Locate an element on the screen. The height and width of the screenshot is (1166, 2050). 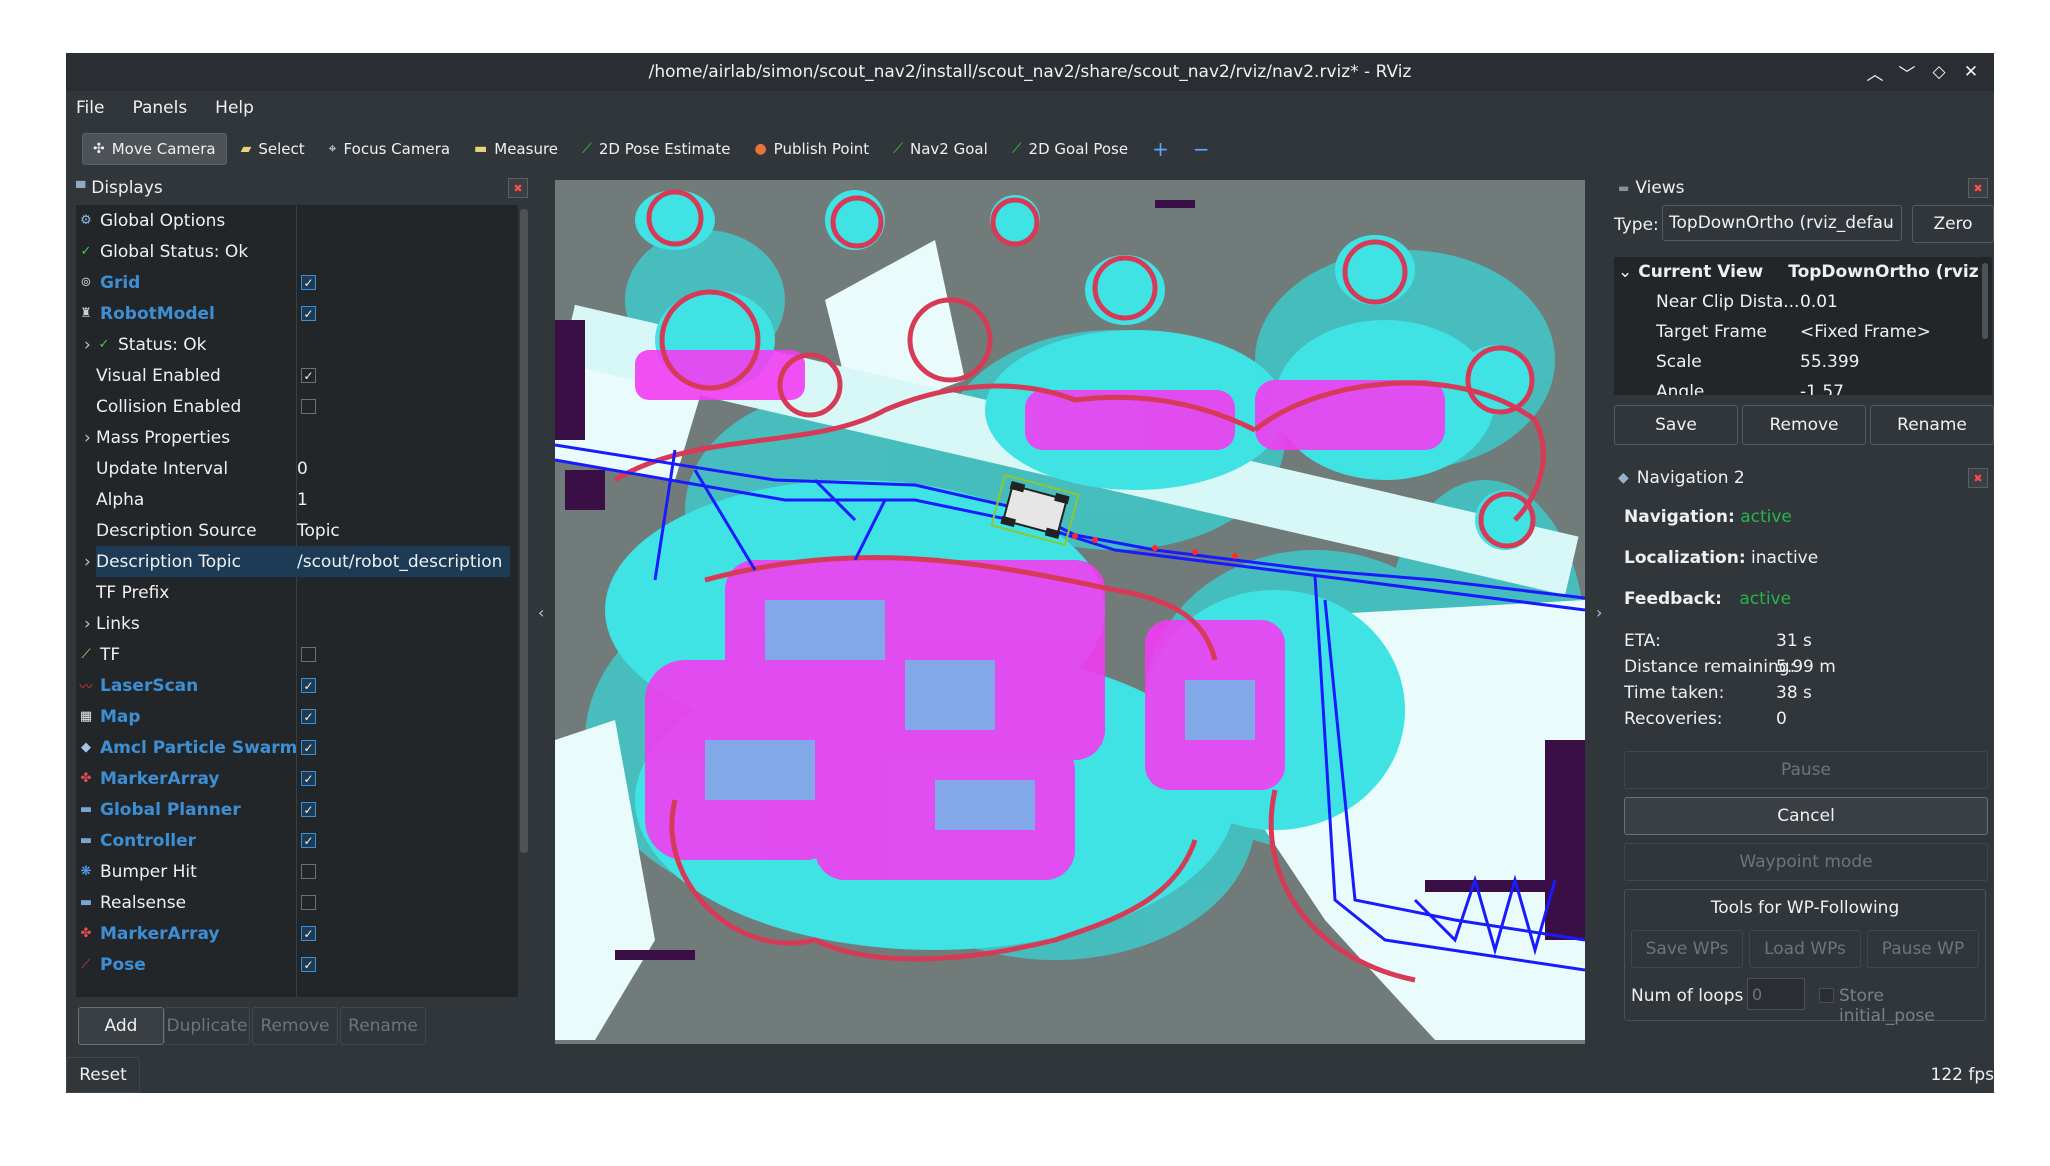
view-property-row: Near Clip Dista... 0.01 is located at coordinates (1803, 302).